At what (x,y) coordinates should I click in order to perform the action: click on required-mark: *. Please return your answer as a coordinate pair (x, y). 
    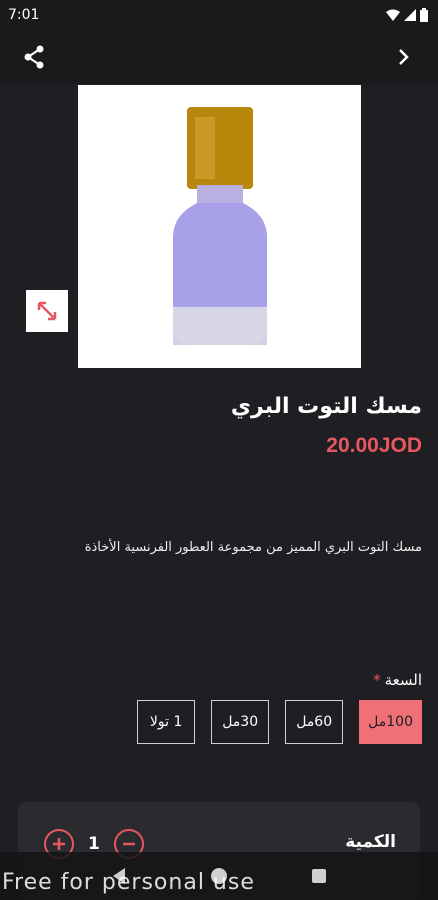
    Looking at the image, I should click on (377, 680).